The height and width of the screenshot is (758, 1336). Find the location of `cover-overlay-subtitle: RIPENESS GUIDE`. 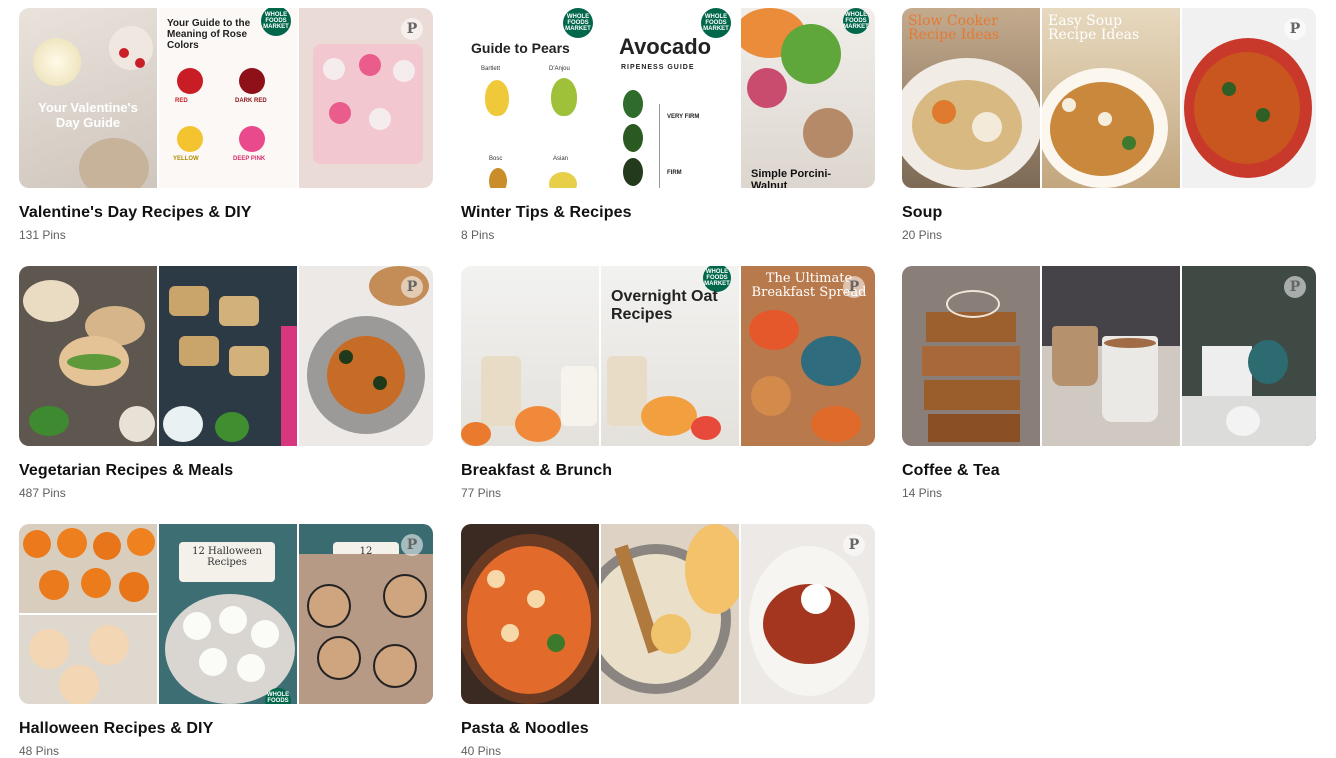

cover-overlay-subtitle: RIPENESS GUIDE is located at coordinates (658, 67).